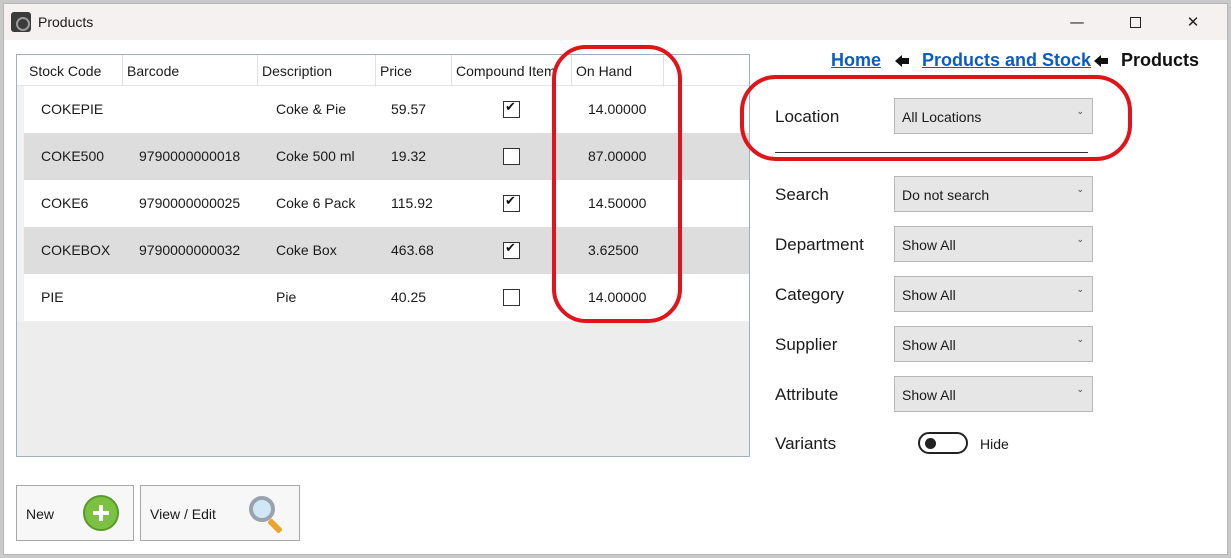  Describe the element at coordinates (1193, 22) in the screenshot. I see `close-button: ✕` at that location.